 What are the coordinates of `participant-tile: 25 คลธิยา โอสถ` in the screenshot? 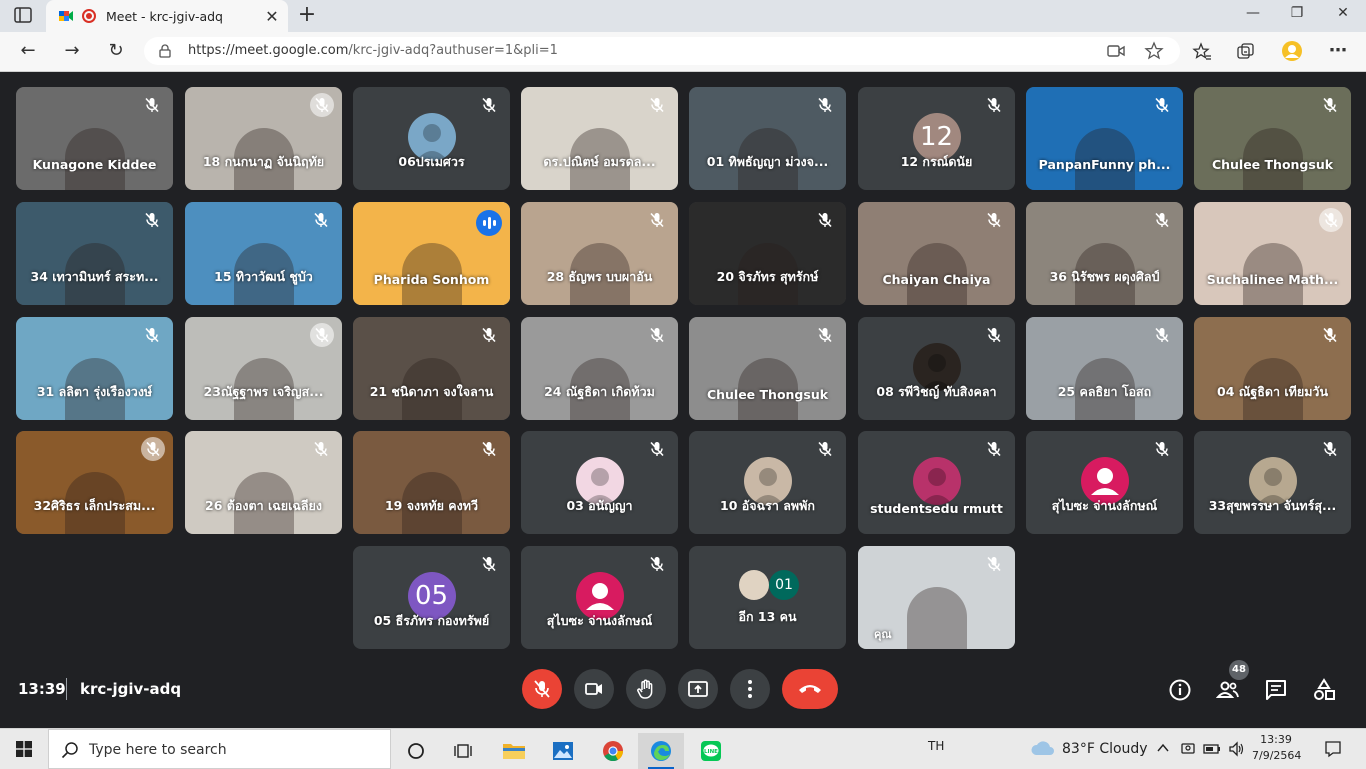 It's located at (1104, 368).